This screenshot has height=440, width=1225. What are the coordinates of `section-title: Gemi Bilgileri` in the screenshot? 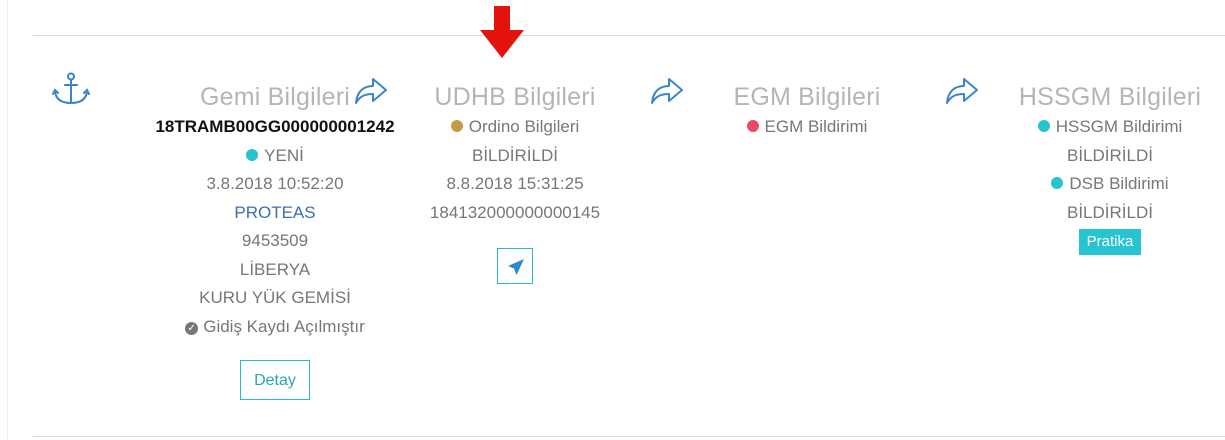 It's located at (275, 97).